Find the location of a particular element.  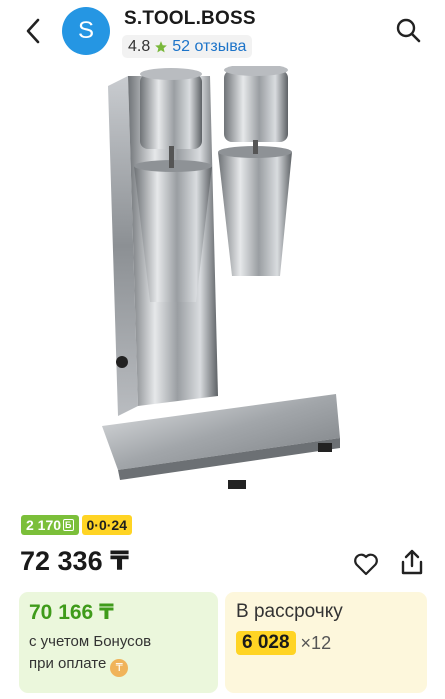

search-icon is located at coordinates (408, 30).